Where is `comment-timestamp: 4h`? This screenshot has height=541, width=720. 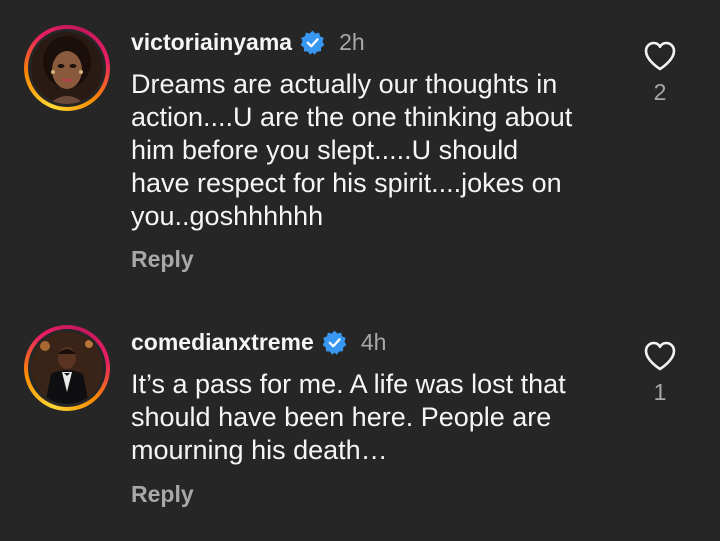 comment-timestamp: 4h is located at coordinates (373, 341).